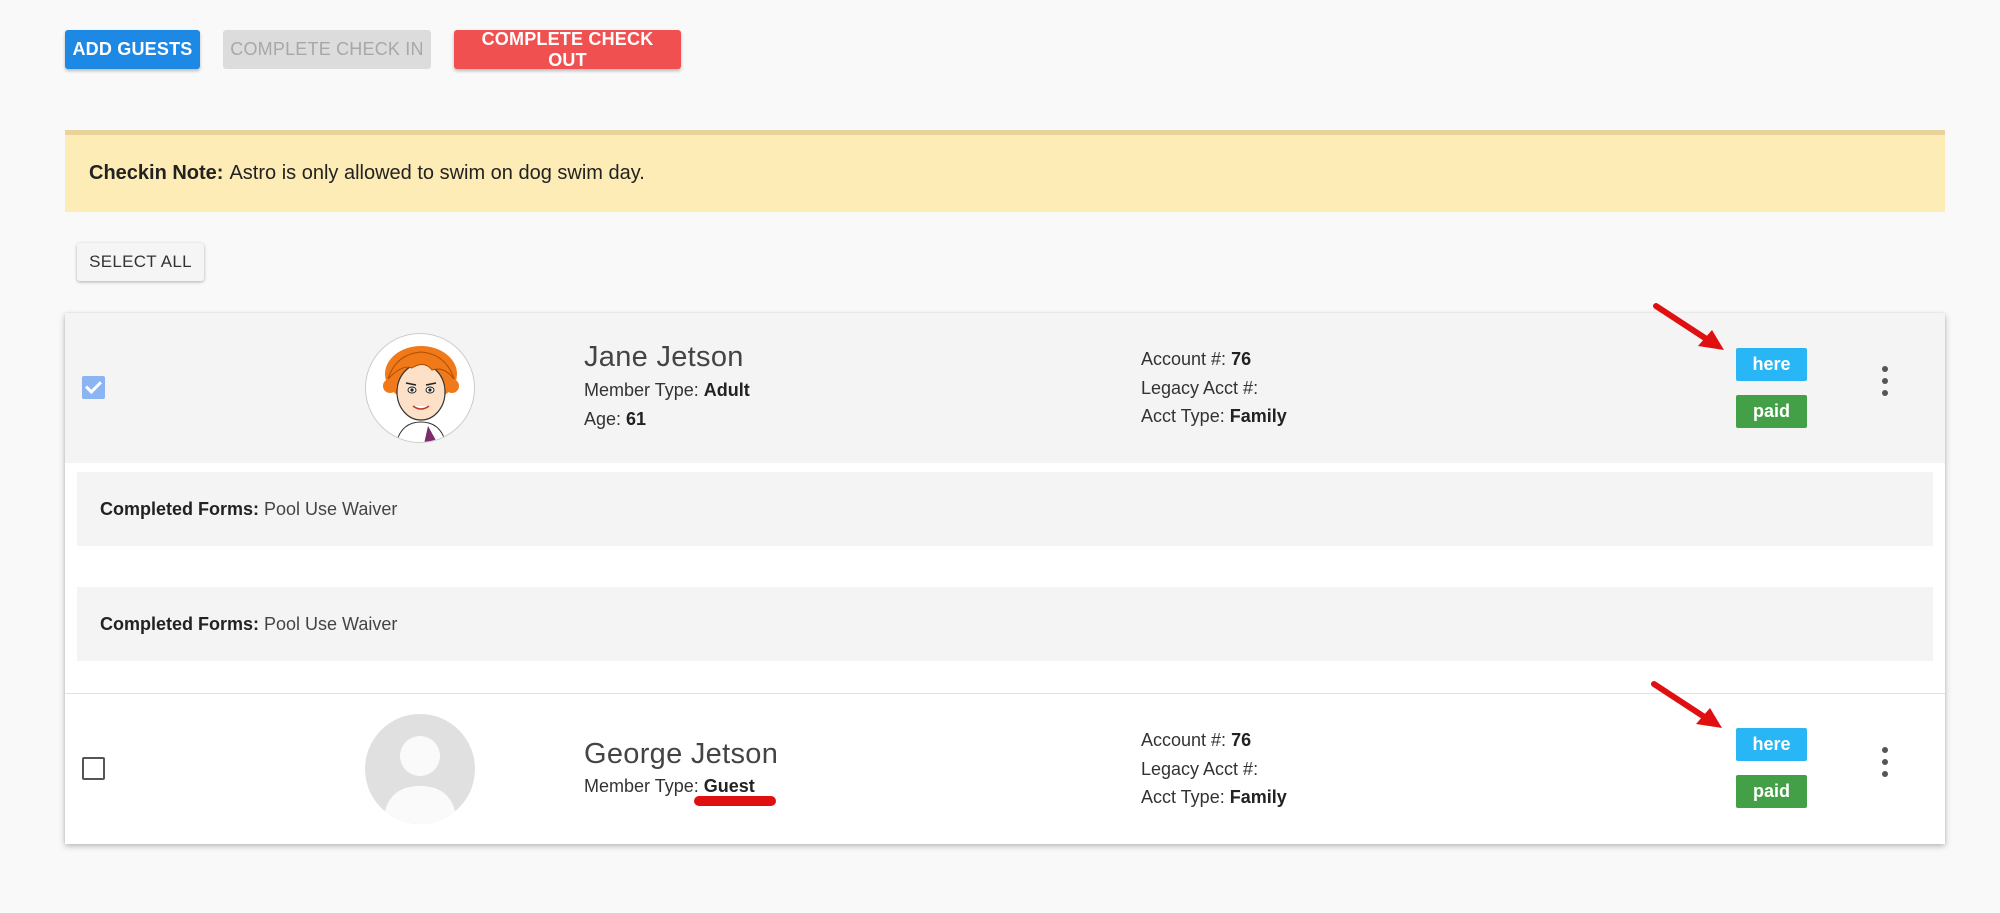 This screenshot has width=2000, height=913. What do you see at coordinates (421, 394) in the screenshot?
I see `jane-avatar-icon` at bounding box center [421, 394].